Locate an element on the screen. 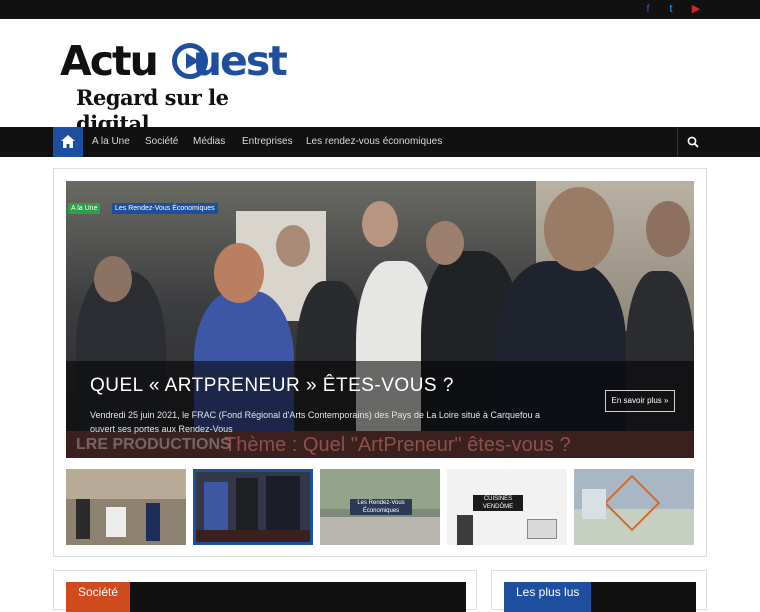 This screenshot has width=760, height=612. home-icon is located at coordinates (68, 141).